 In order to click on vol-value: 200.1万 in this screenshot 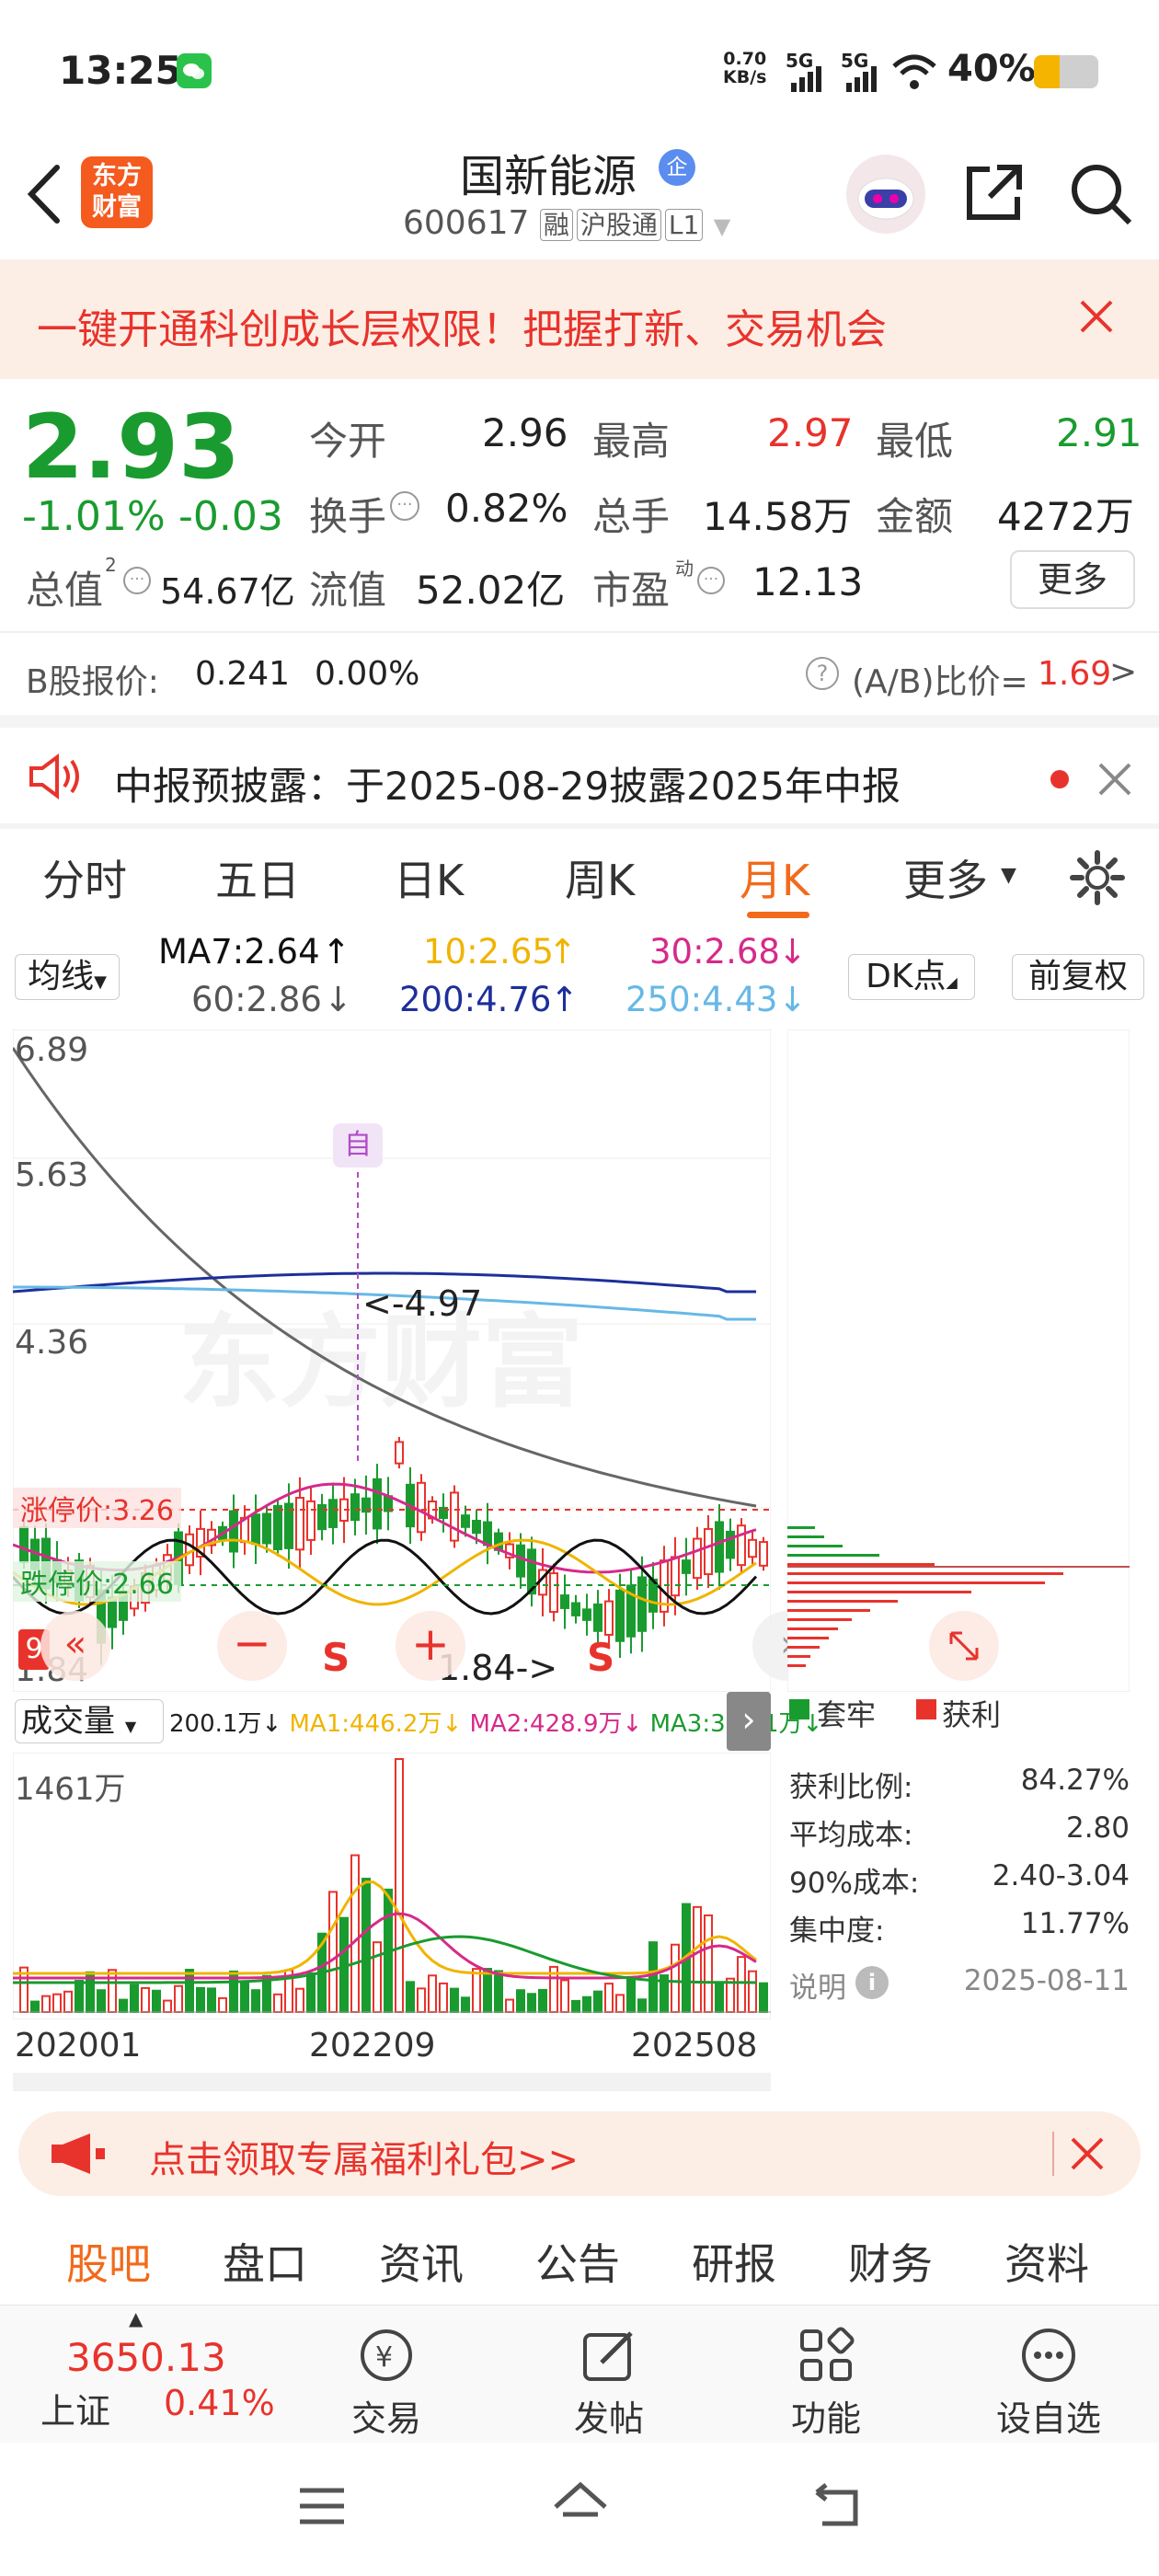, I will do `click(215, 1724)`.